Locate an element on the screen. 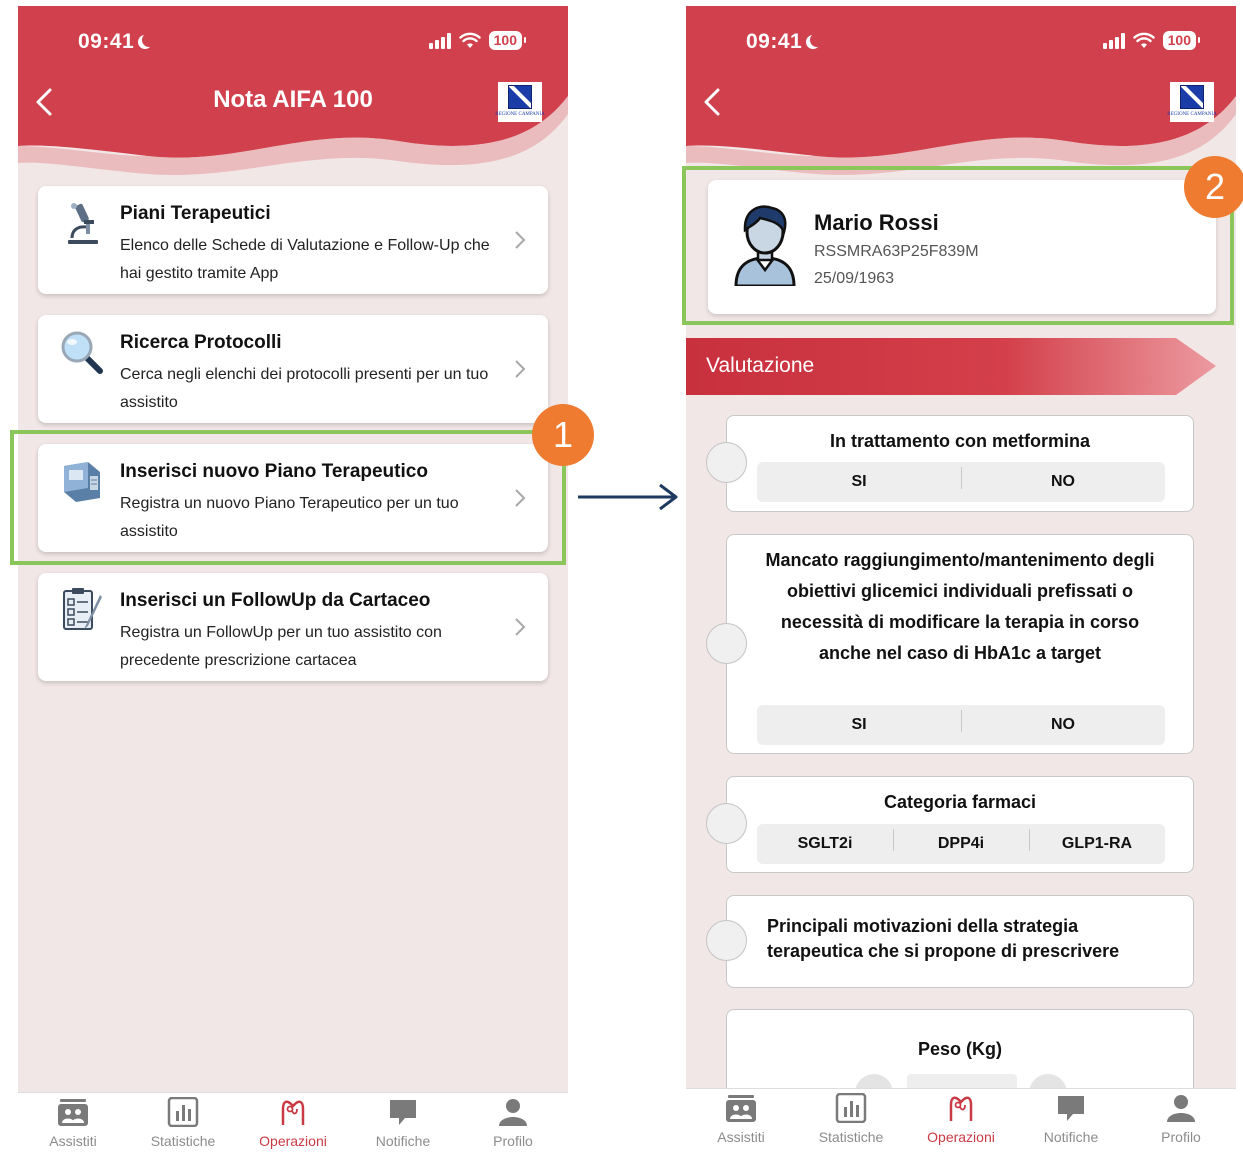 The width and height of the screenshot is (1243, 1154). section-header-valutazione: Valutazione is located at coordinates (951, 366).